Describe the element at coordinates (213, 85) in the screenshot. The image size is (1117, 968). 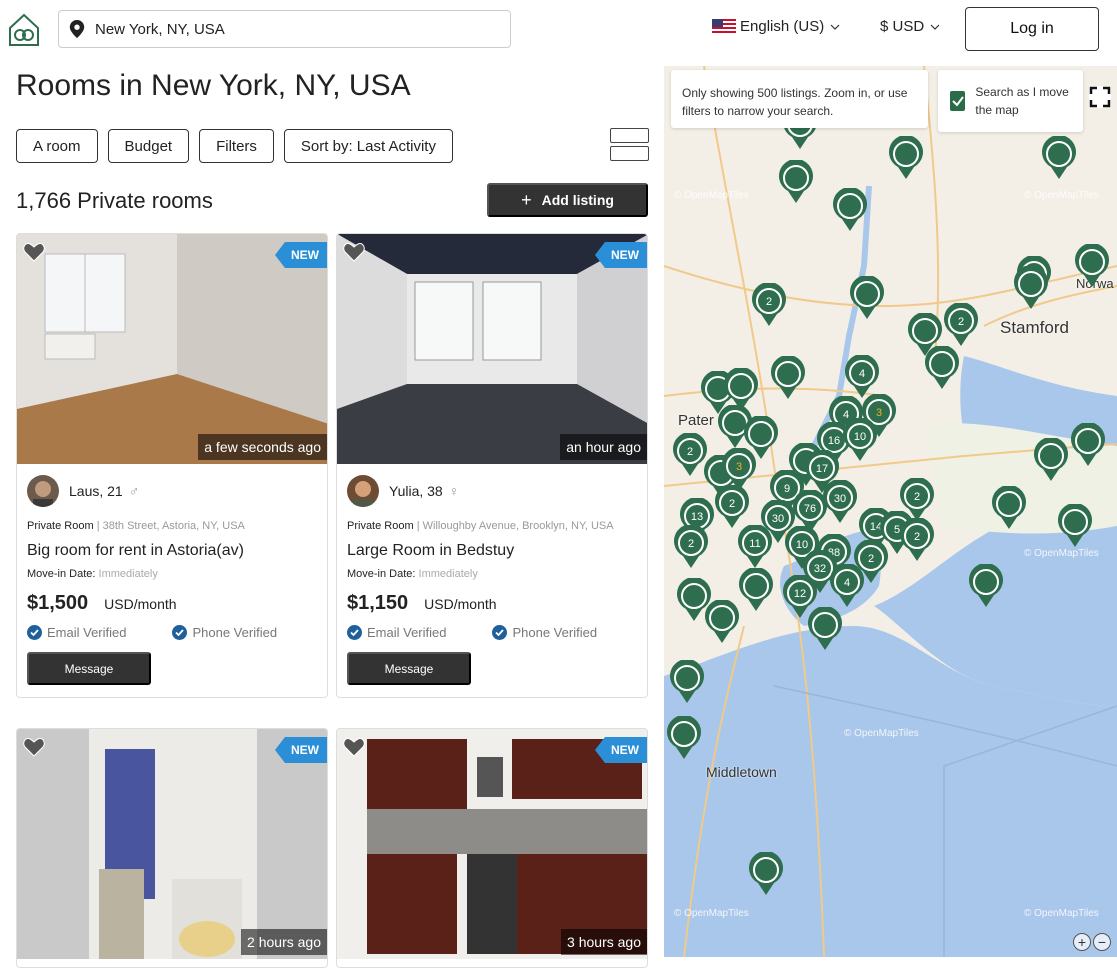
I see `page-title: Rooms in New York, NY, USA` at that location.